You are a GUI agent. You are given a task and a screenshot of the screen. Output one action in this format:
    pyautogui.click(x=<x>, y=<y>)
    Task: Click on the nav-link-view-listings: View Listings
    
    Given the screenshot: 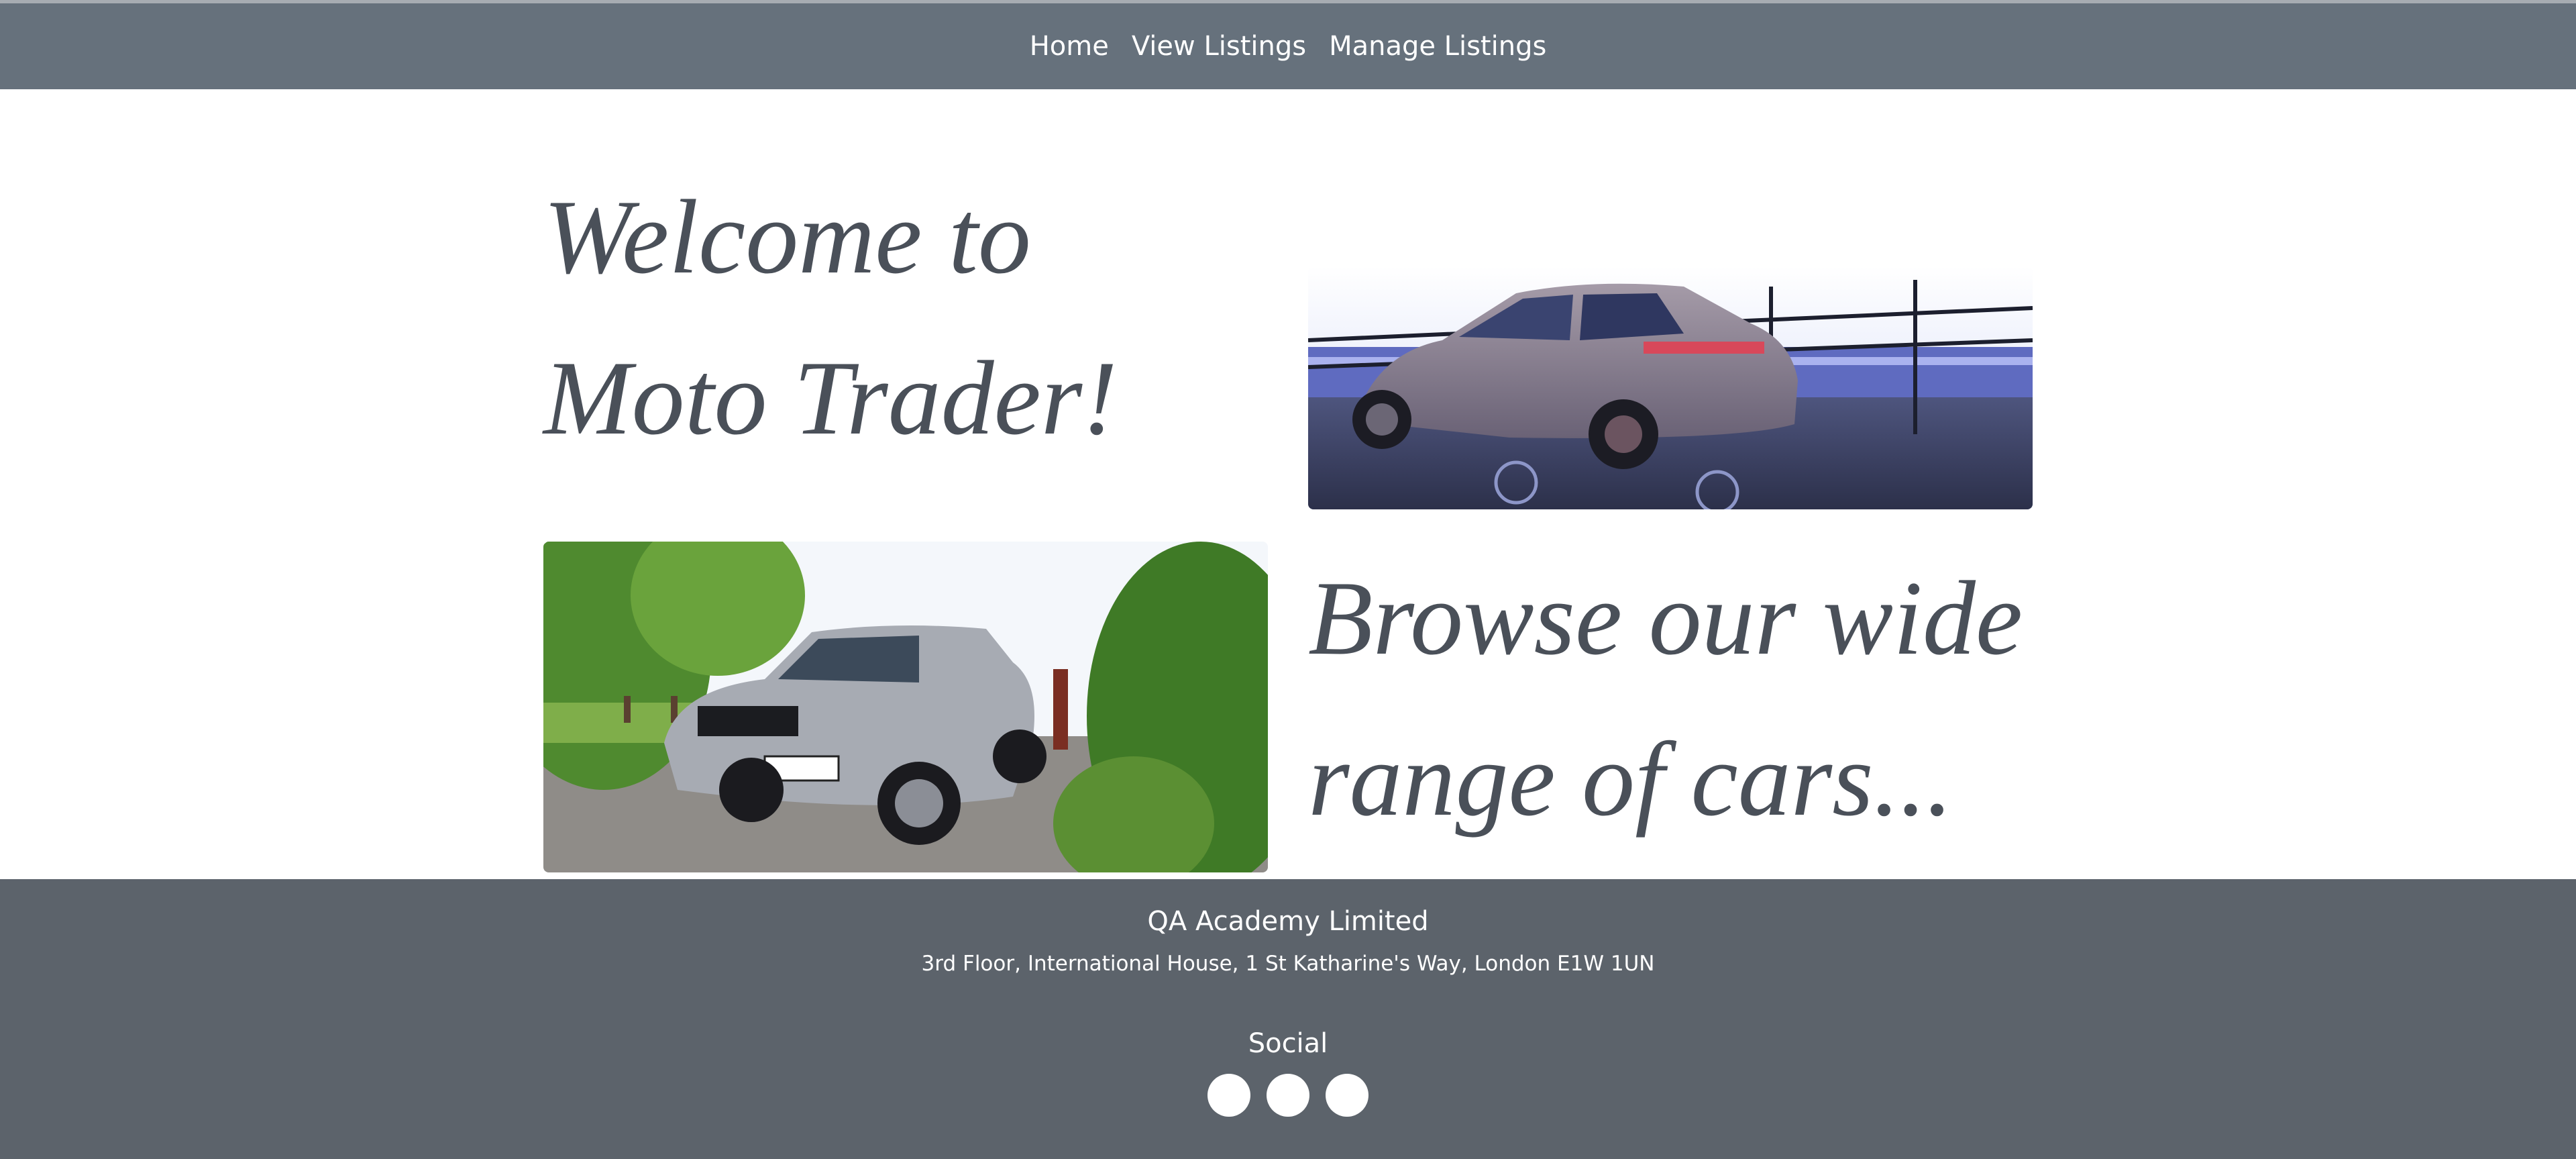 What is the action you would take?
    pyautogui.click(x=1219, y=46)
    